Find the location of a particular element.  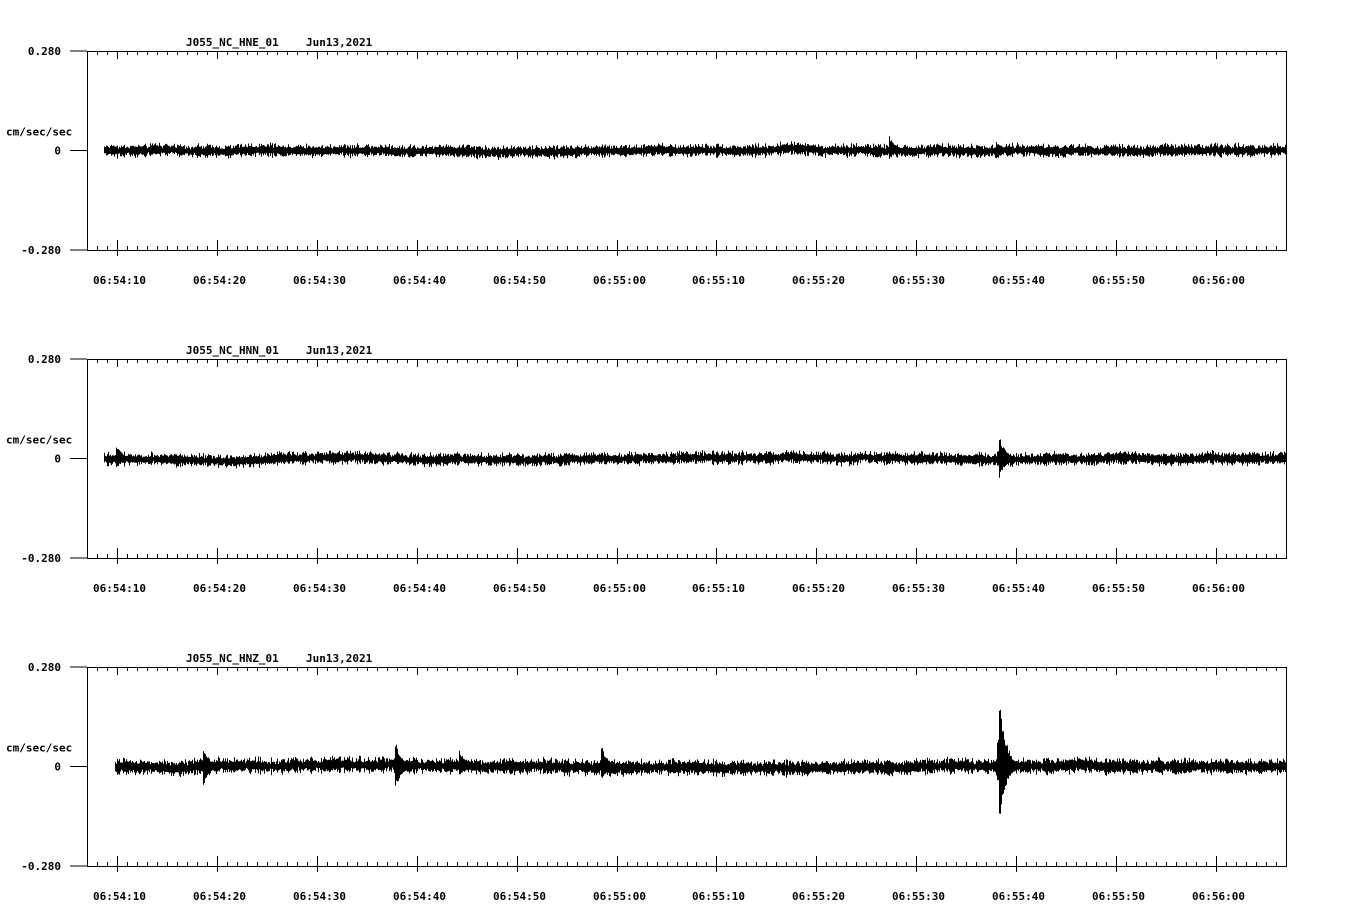

panel-title: J055_NC_HNN_01 is located at coordinates (232, 350).